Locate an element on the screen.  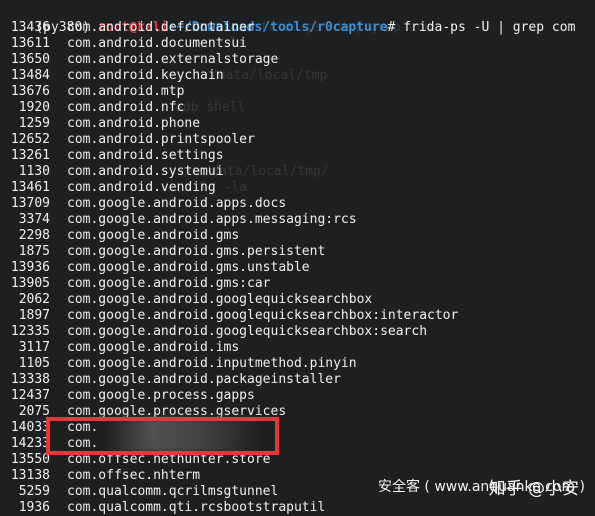
process-row: 1130 com.android.systemui is located at coordinates (114, 172).